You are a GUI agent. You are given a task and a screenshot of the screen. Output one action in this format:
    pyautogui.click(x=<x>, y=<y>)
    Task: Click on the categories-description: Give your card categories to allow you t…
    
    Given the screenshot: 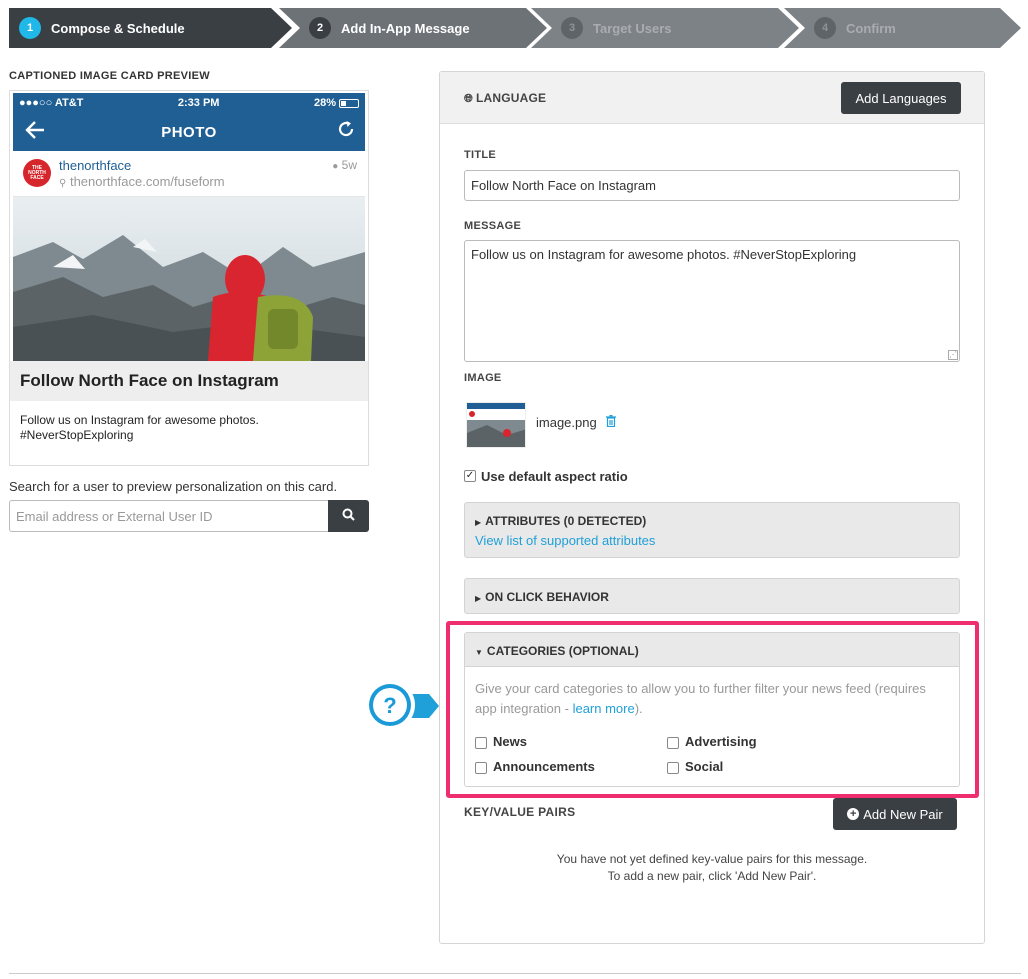 What is the action you would take?
    pyautogui.click(x=700, y=698)
    